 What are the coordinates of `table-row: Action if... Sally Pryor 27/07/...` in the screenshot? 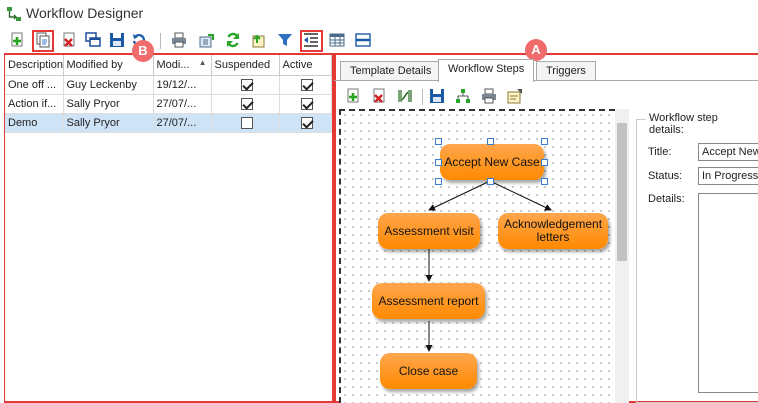 It's located at (168, 104).